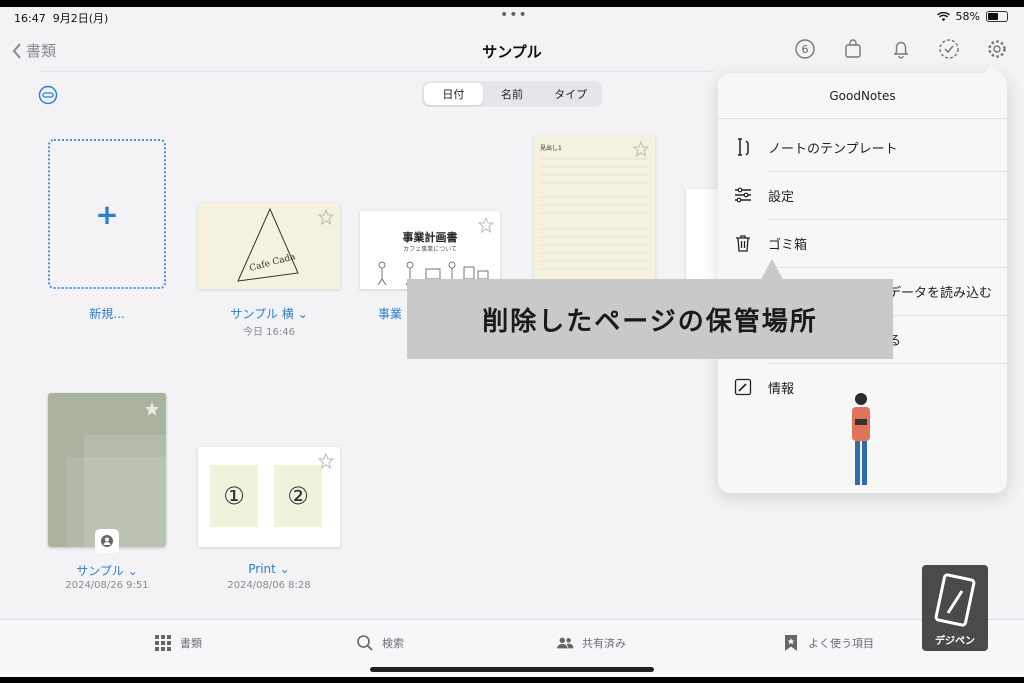 Image resolution: width=1024 pixels, height=683 pixels. I want to click on nav-actions: 6, so click(901, 49).